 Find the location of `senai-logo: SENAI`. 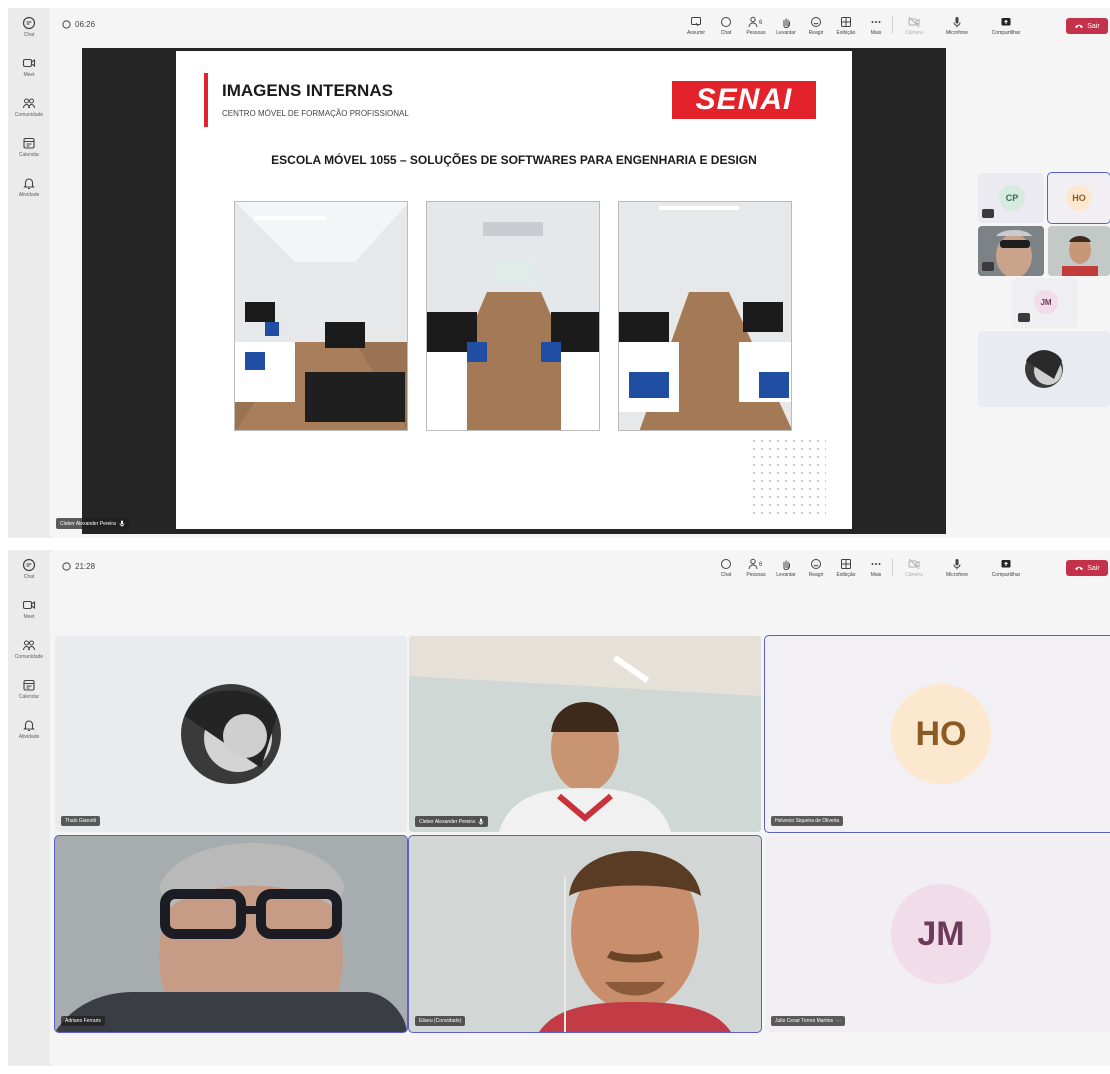

senai-logo: SENAI is located at coordinates (744, 100).